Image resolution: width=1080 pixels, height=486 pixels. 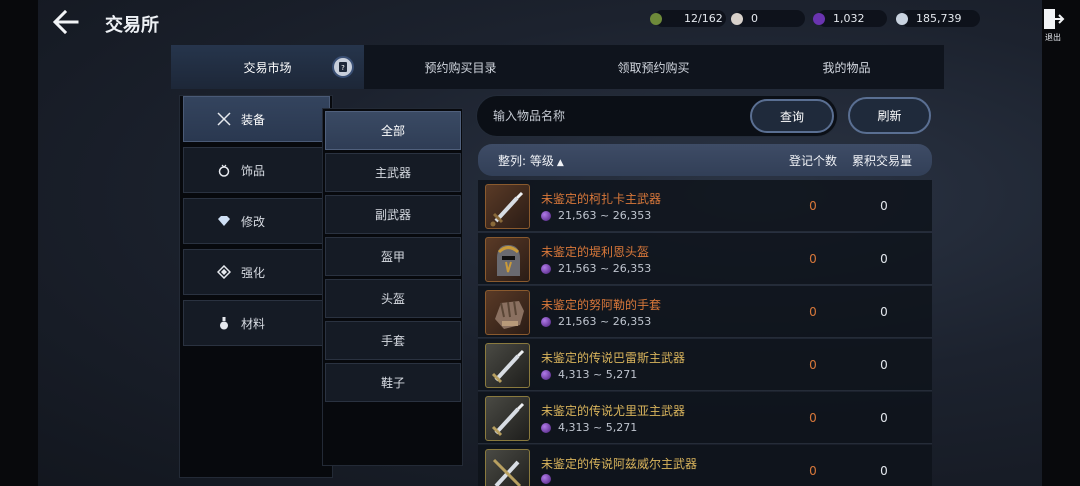 I want to click on category-accessories: 饰品, so click(x=256, y=170).